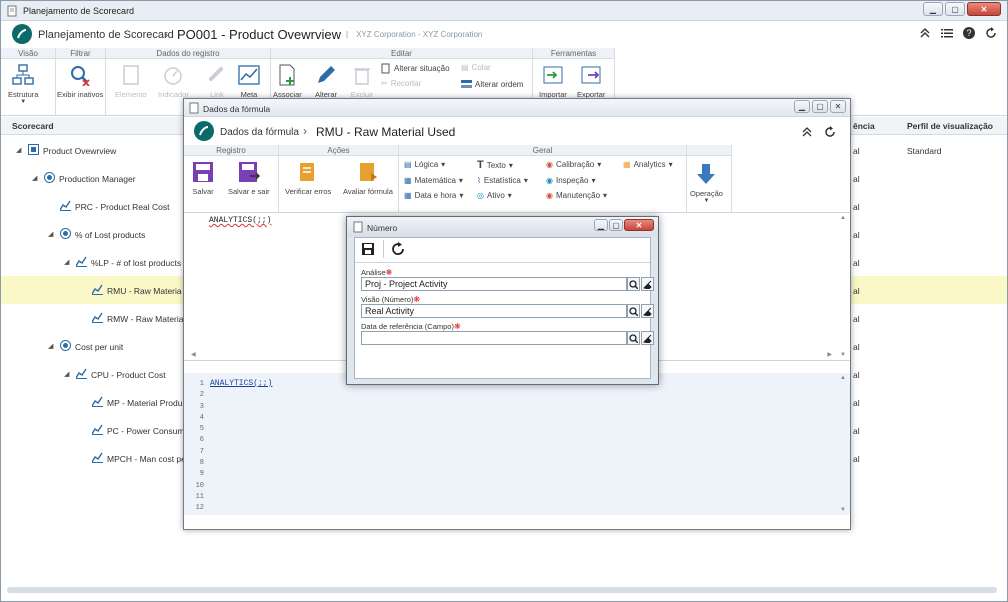 Image resolution: width=1008 pixels, height=602 pixels. What do you see at coordinates (308, 177) in the screenshot?
I see `verificar-erros-button: Verificar erros` at bounding box center [308, 177].